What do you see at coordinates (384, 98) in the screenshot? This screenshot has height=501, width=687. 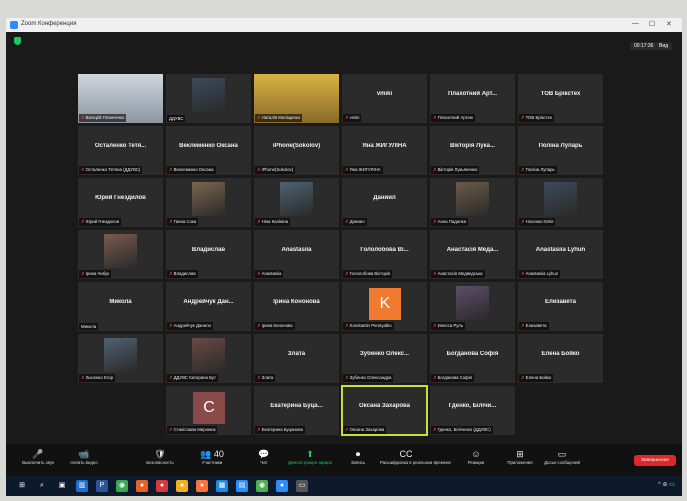 I see `participant-tile: vmiki ✗vmiki` at bounding box center [384, 98].